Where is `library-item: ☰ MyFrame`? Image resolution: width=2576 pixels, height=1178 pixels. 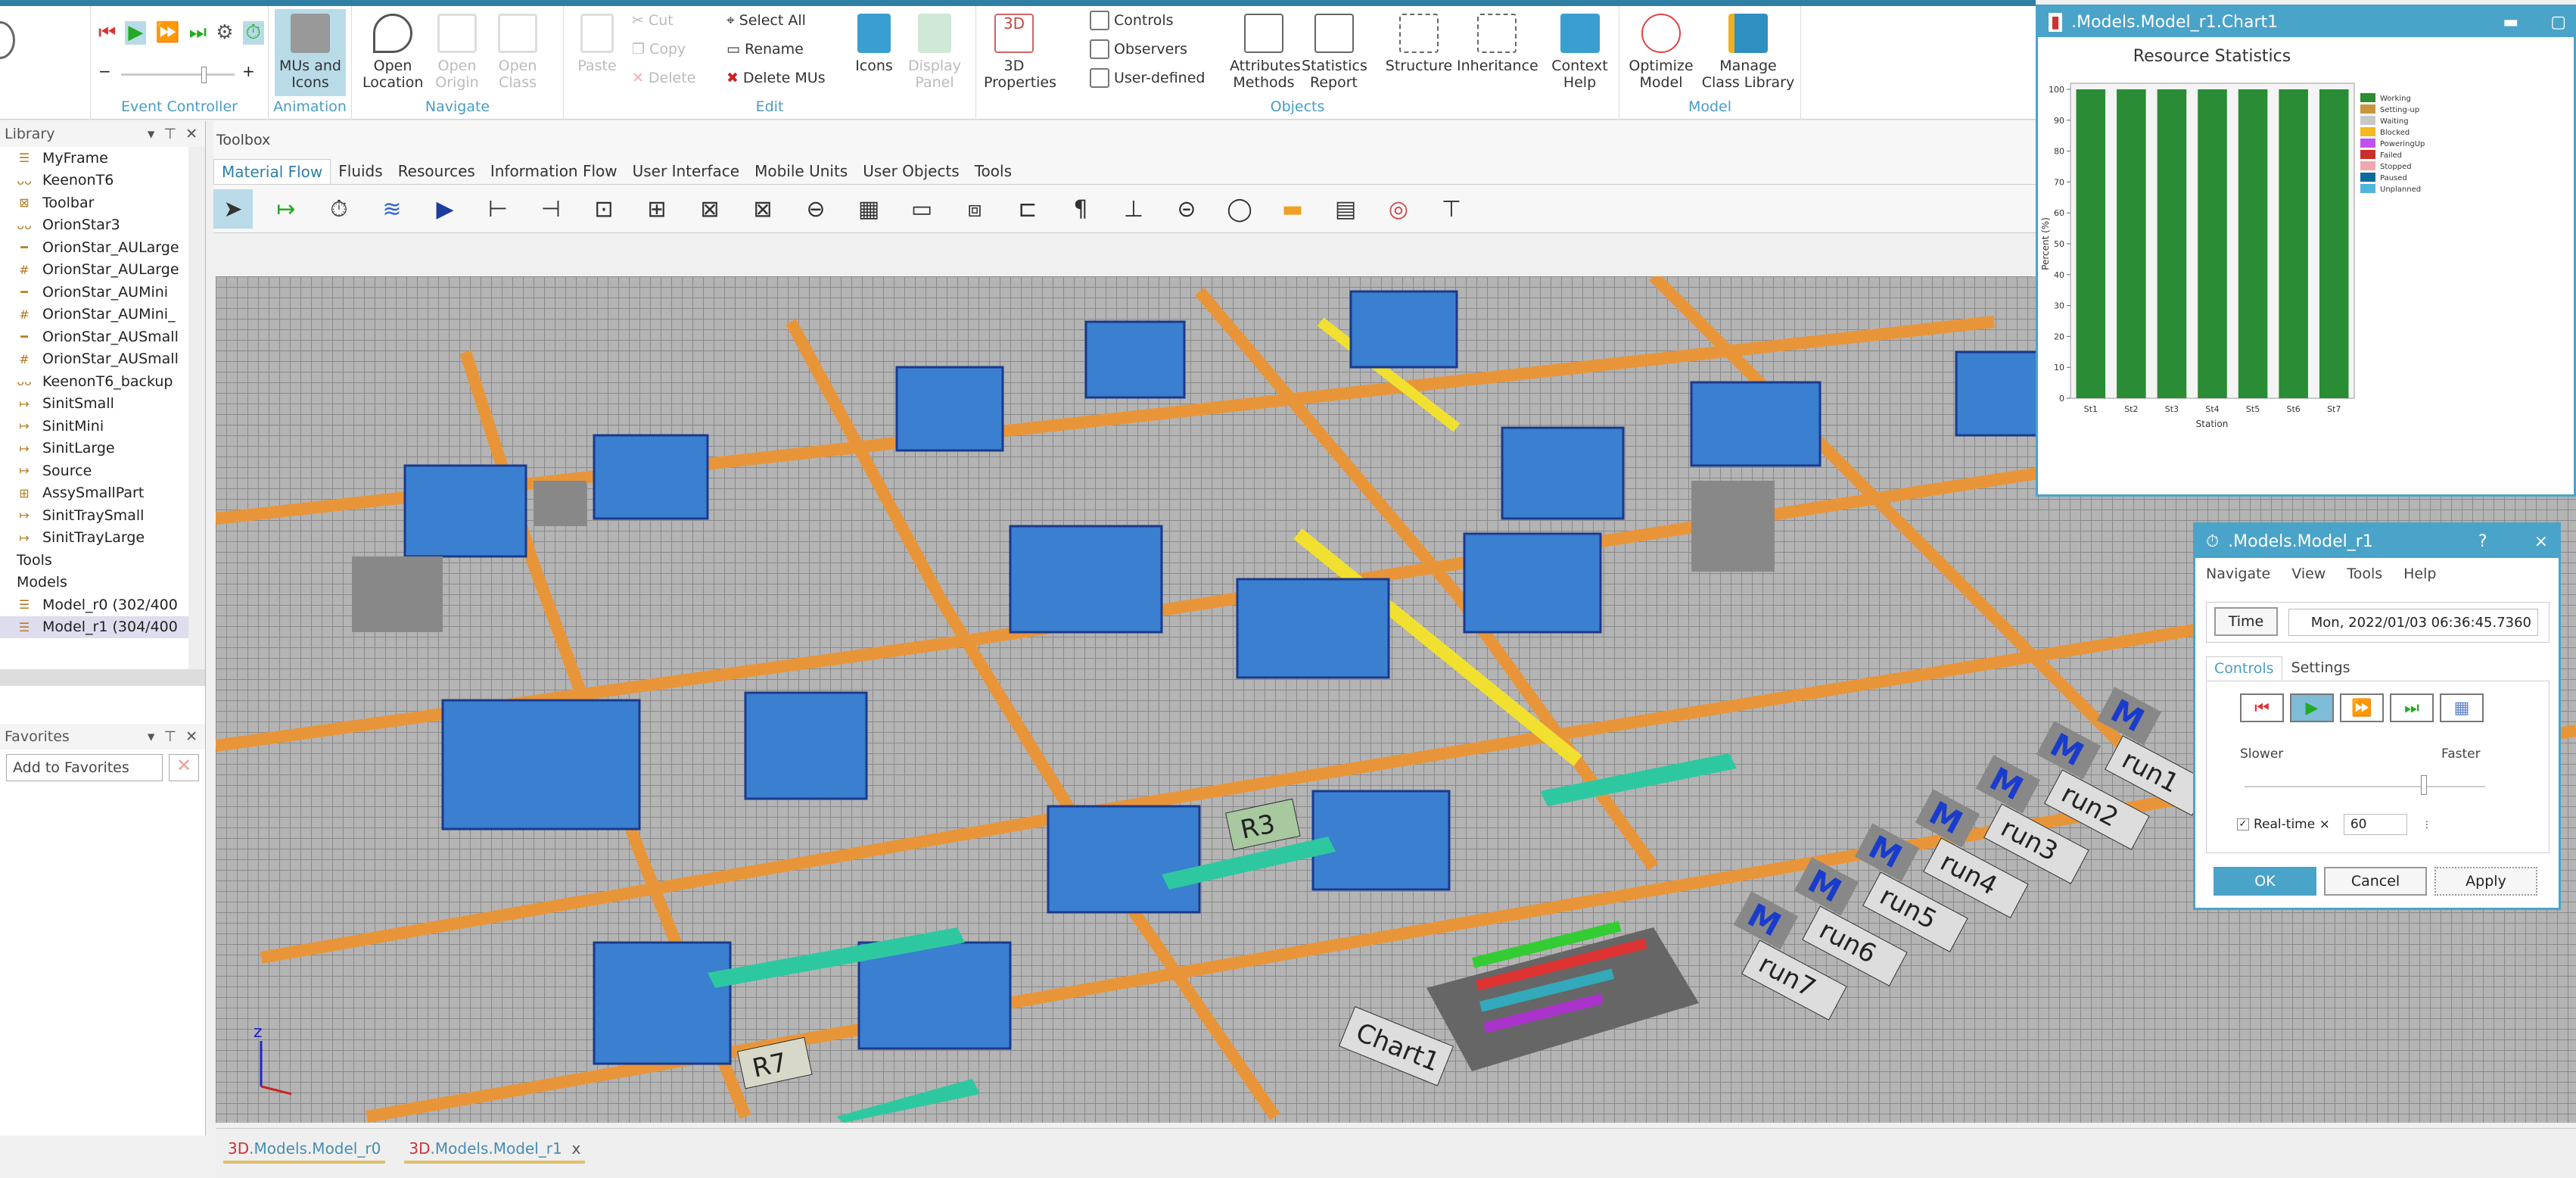
library-item: ☰ MyFrame is located at coordinates (94, 158).